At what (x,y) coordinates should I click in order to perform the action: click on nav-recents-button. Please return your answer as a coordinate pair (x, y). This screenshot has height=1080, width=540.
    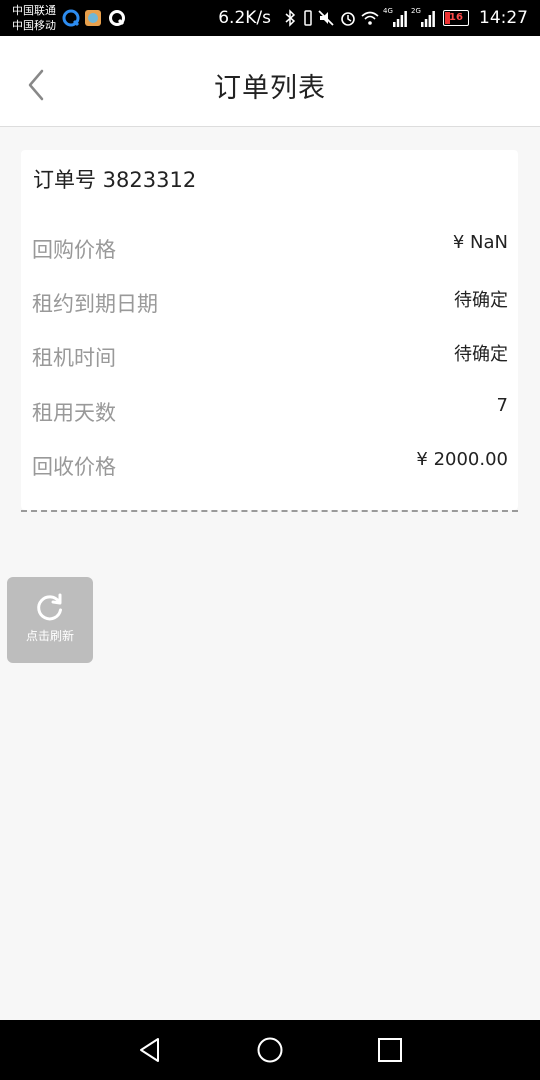
    Looking at the image, I should click on (390, 1050).